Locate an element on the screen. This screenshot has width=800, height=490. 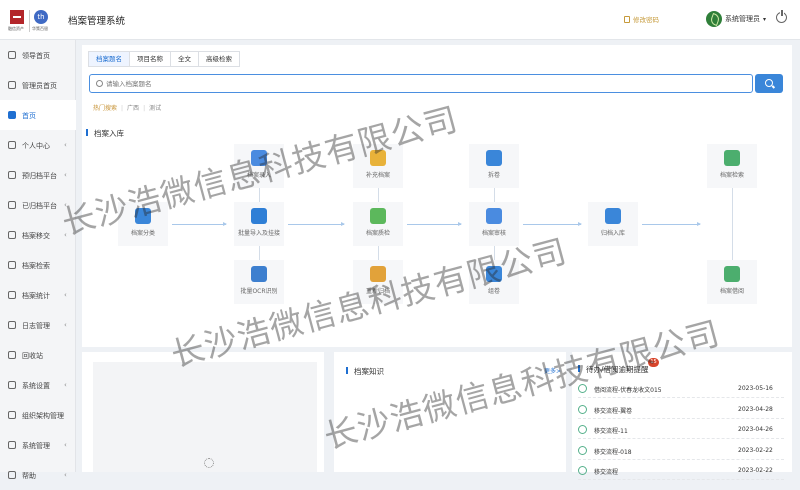
search-box is located at coordinates (421, 83).